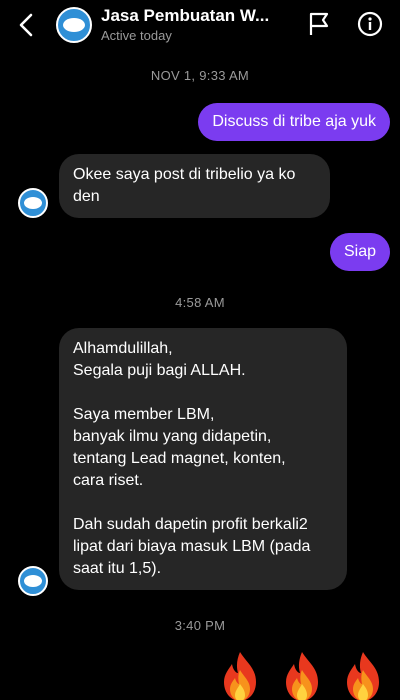 This screenshot has height=700, width=400. I want to click on message-line: tentang Lead magnet, konten,, so click(179, 458).